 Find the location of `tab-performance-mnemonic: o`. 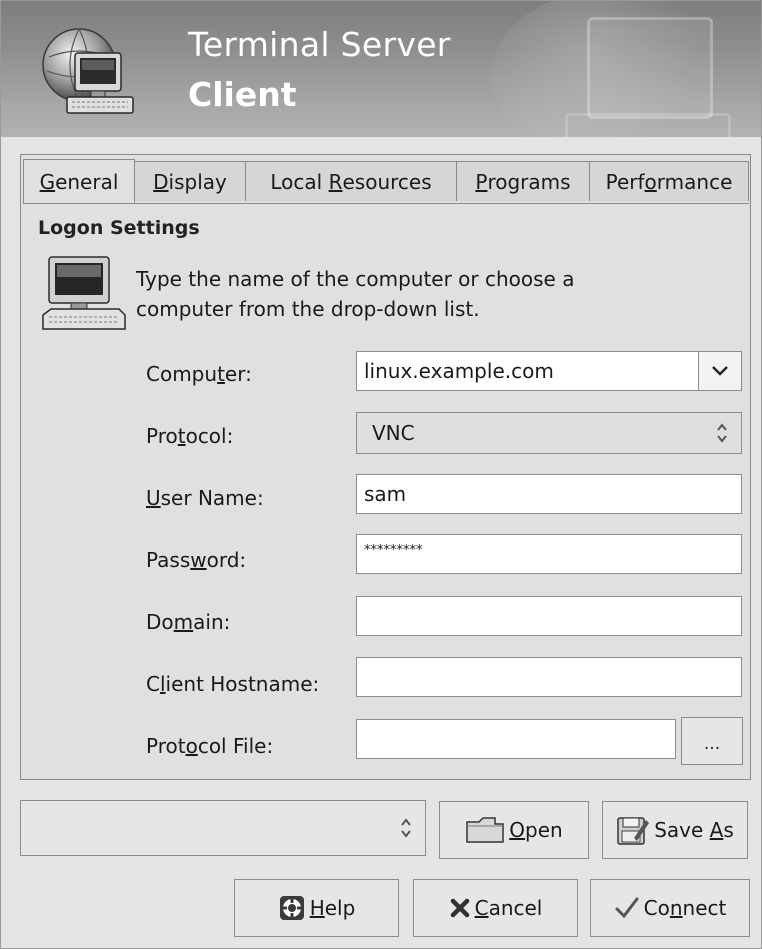

tab-performance-mnemonic: o is located at coordinates (650, 181).